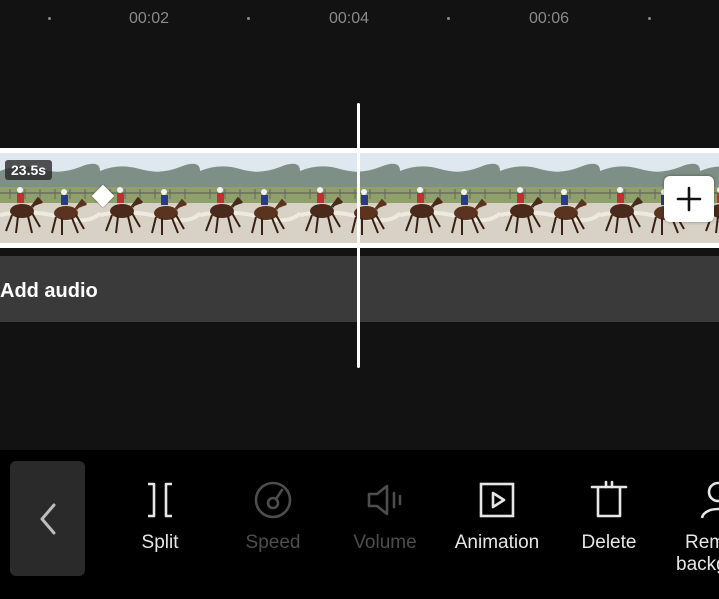 This screenshot has height=599, width=719. What do you see at coordinates (697, 527) in the screenshot?
I see `remove-background-button: Rem backg` at bounding box center [697, 527].